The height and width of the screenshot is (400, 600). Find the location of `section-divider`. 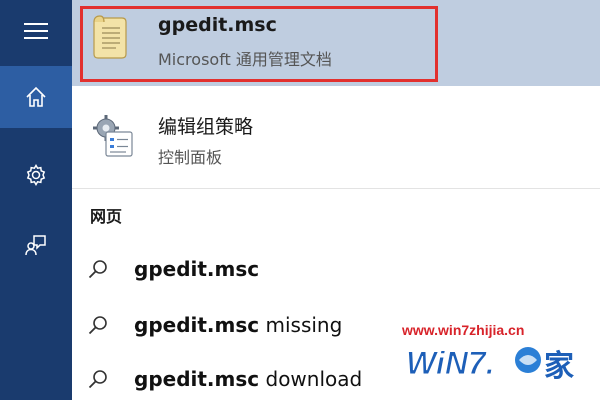

section-divider is located at coordinates (336, 188).